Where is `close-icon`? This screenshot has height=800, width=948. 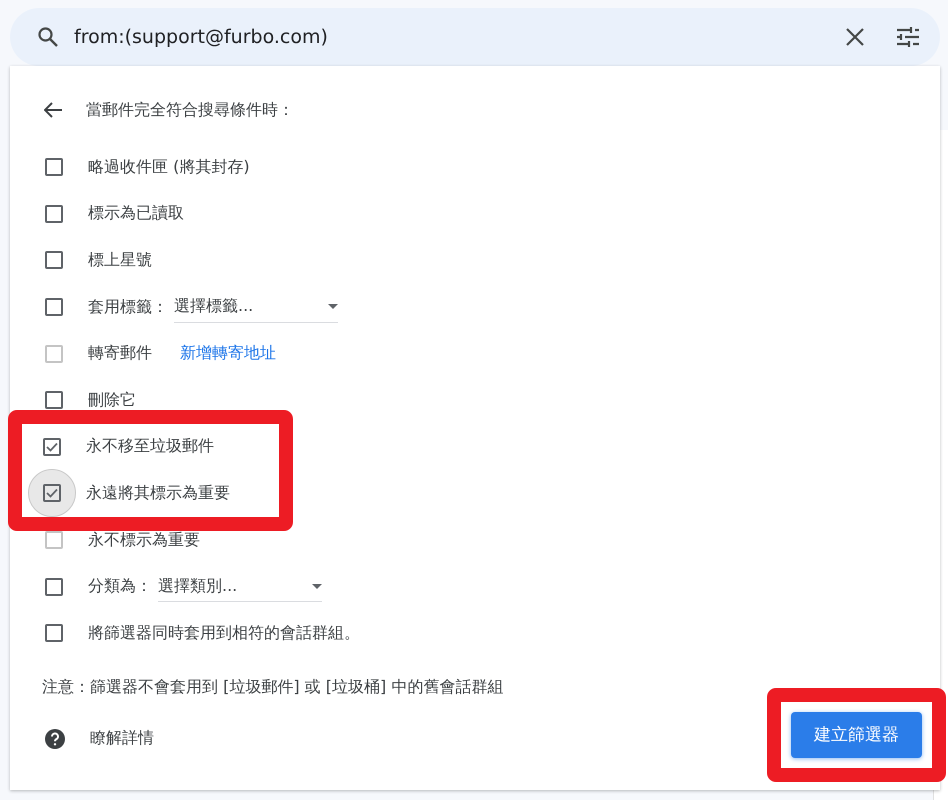
close-icon is located at coordinates (855, 37).